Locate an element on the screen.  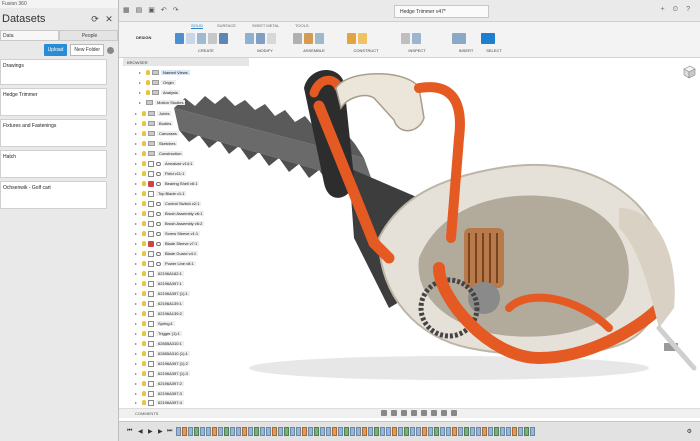
tree-item-component: ▸ 62655A310 (1):1 is located at coordinates (162, 353).